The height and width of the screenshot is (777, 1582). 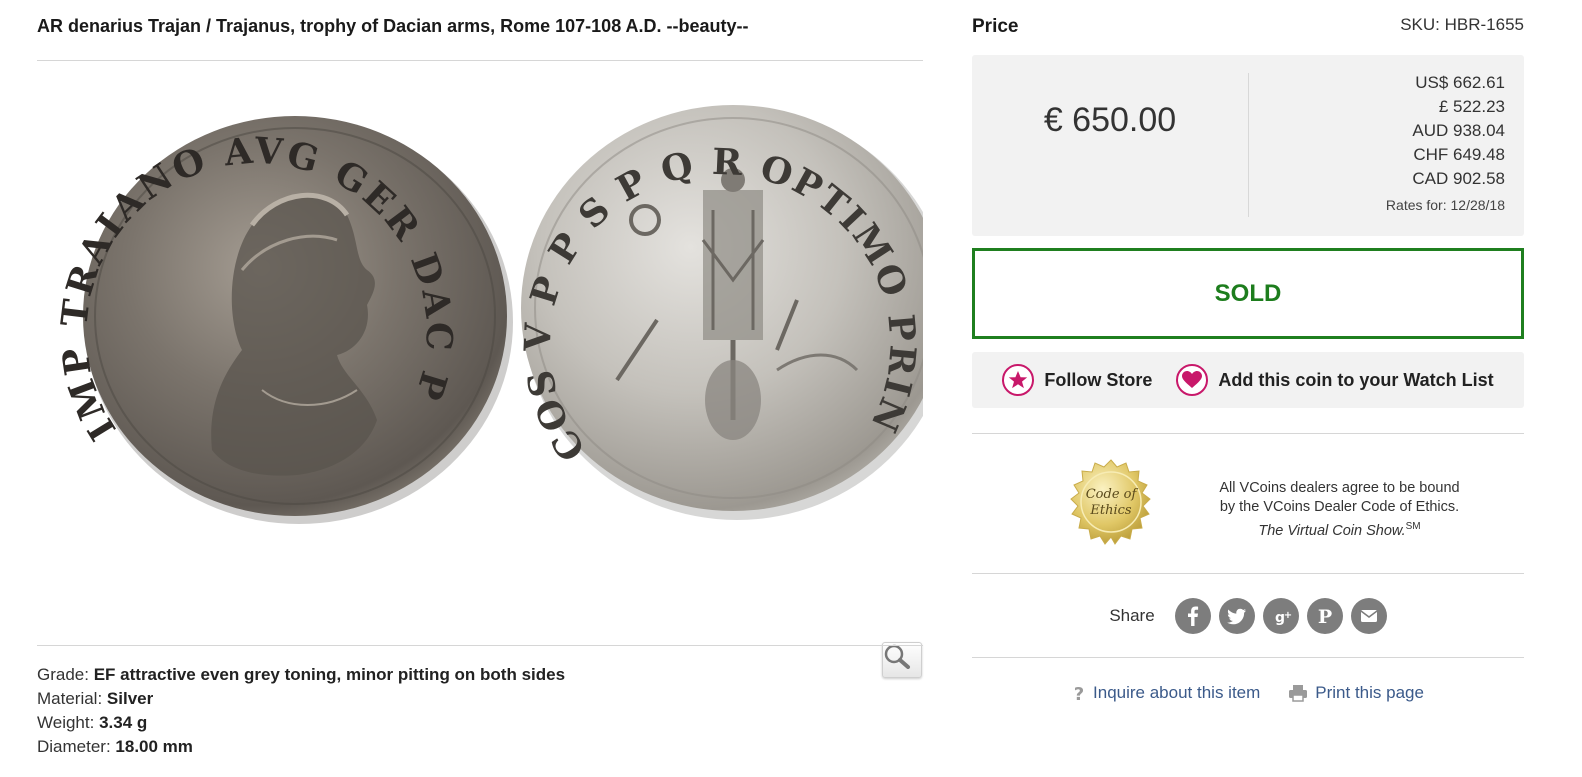 I want to click on code-of-ethics-seal-icon: Code of Ethics, so click(x=1111, y=505).